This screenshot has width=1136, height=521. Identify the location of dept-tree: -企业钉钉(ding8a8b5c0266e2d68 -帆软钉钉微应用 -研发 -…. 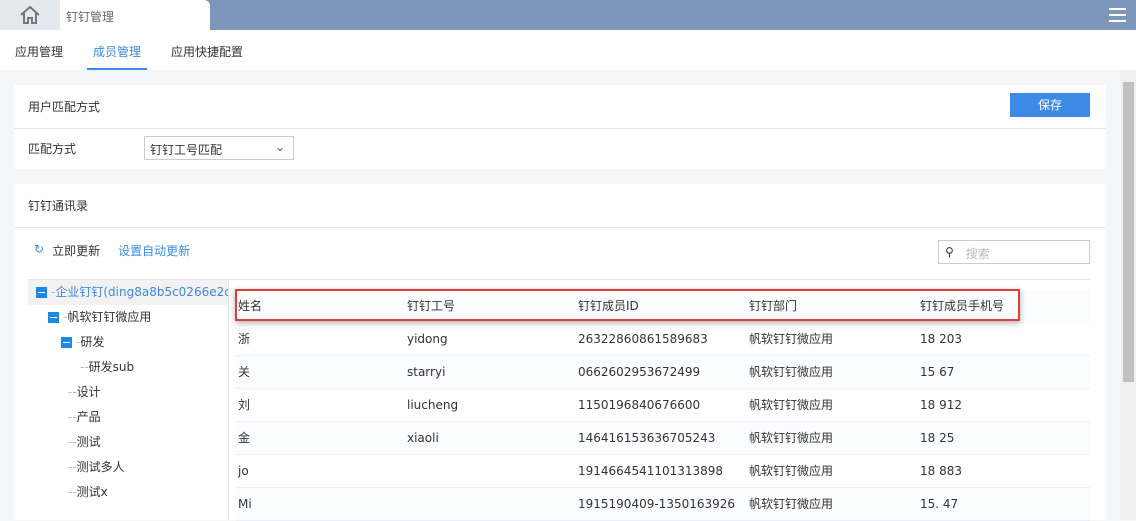
(128, 400).